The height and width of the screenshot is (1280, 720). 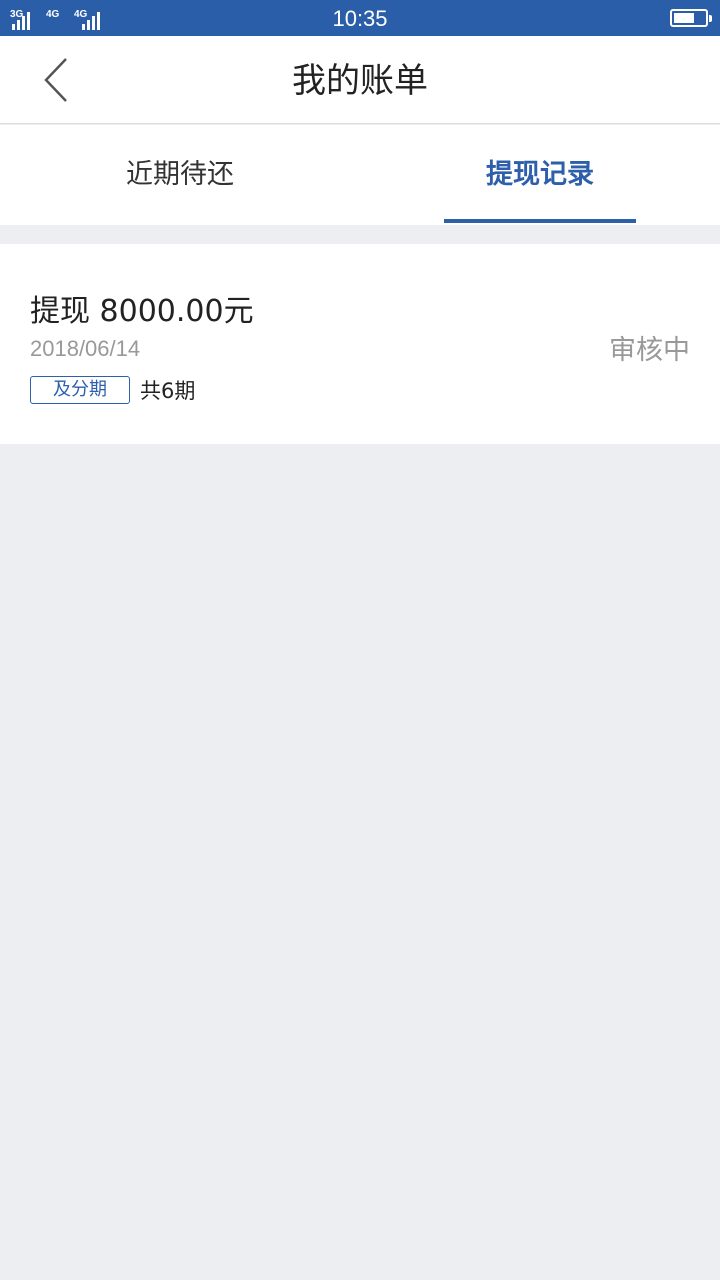 What do you see at coordinates (649, 350) in the screenshot?
I see `status-badge: 审核中` at bounding box center [649, 350].